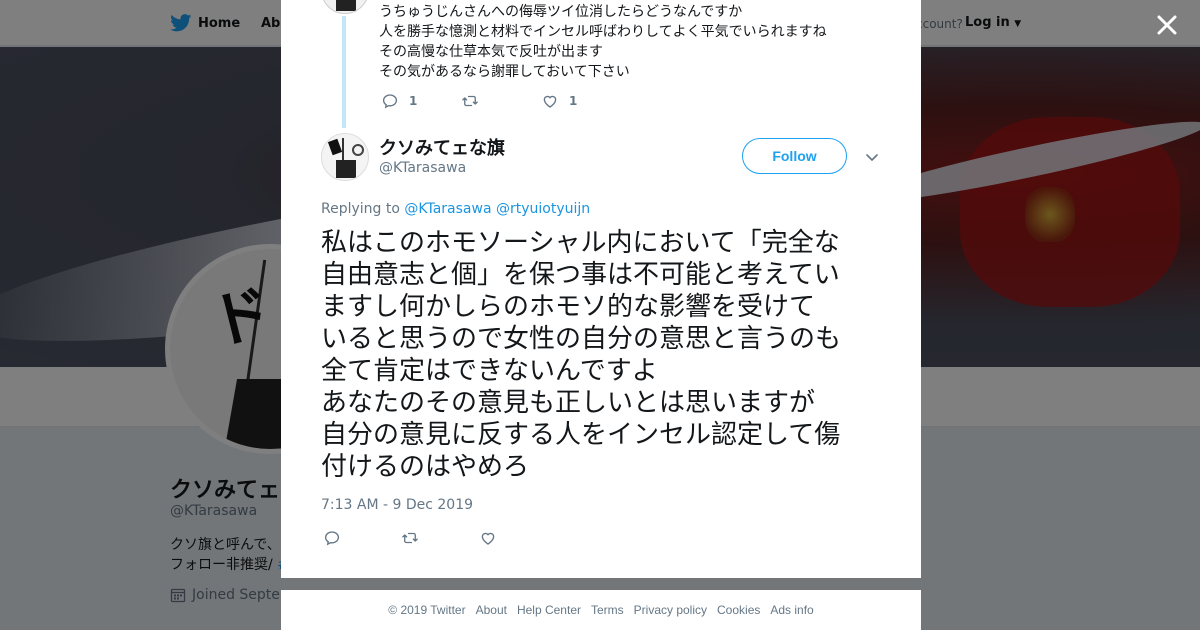  Describe the element at coordinates (491, 52) in the screenshot. I see `parent-tweet-line: その高慢な仕草本気で反吐が出ます` at that location.